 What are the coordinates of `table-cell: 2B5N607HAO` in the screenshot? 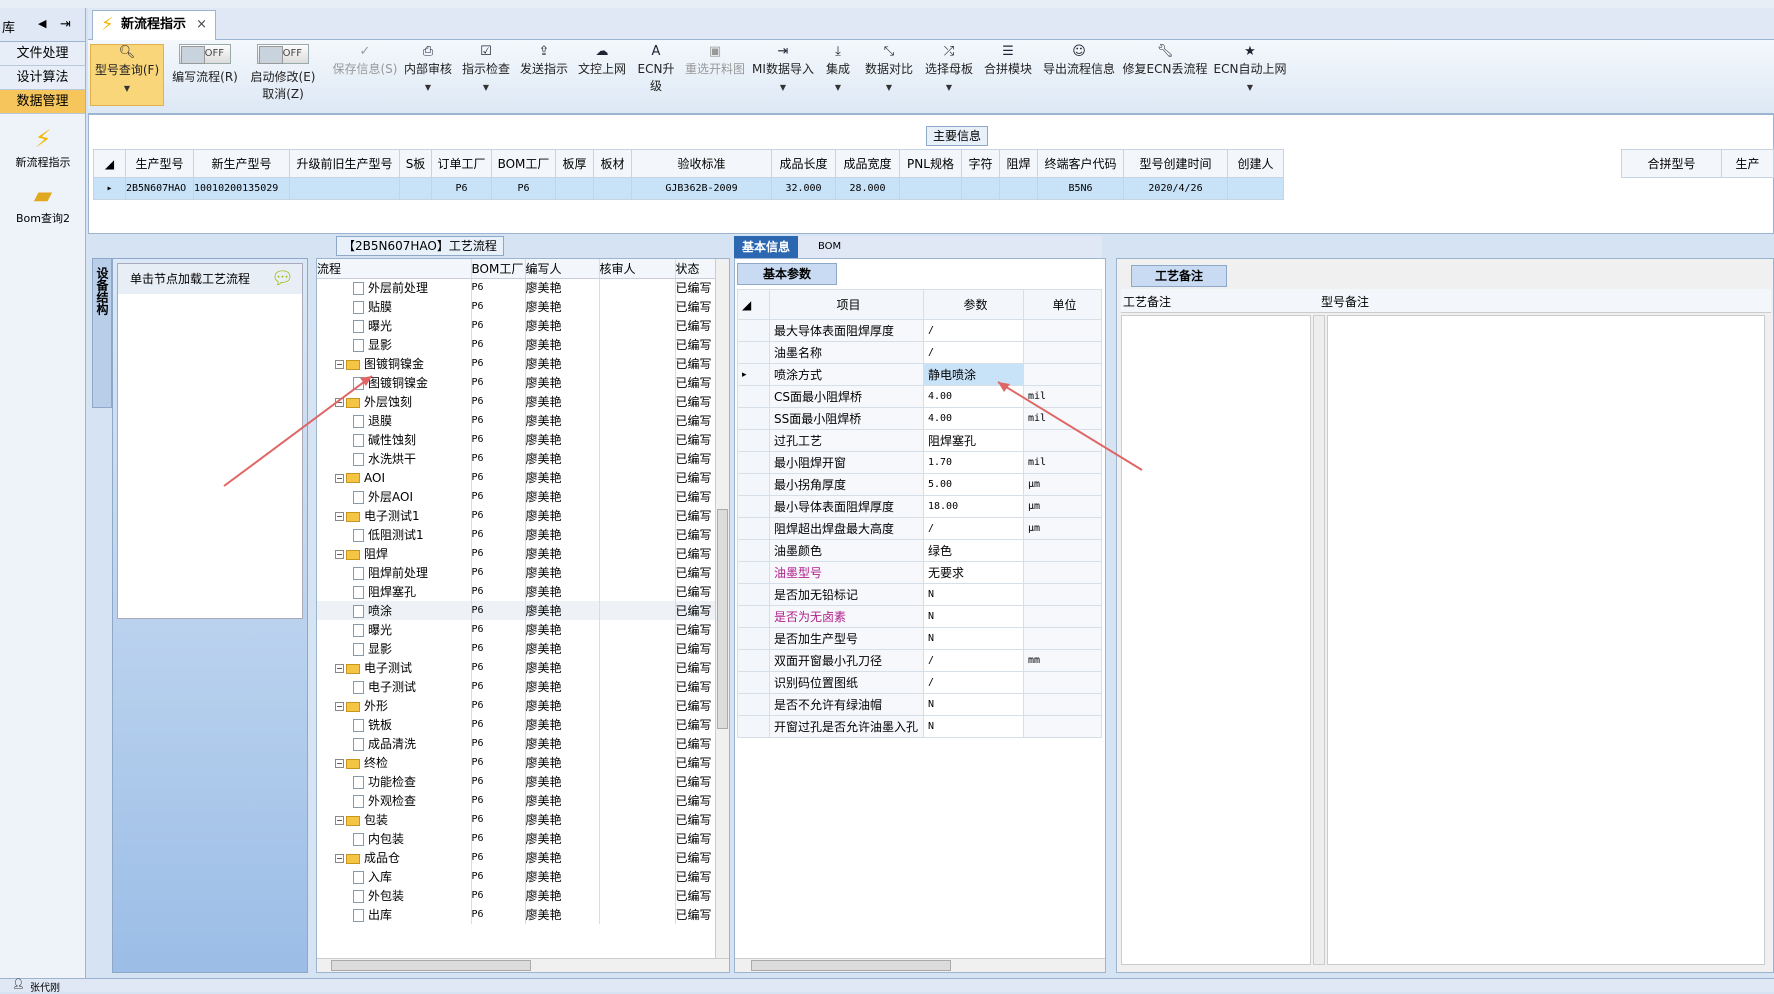 It's located at (159, 188).